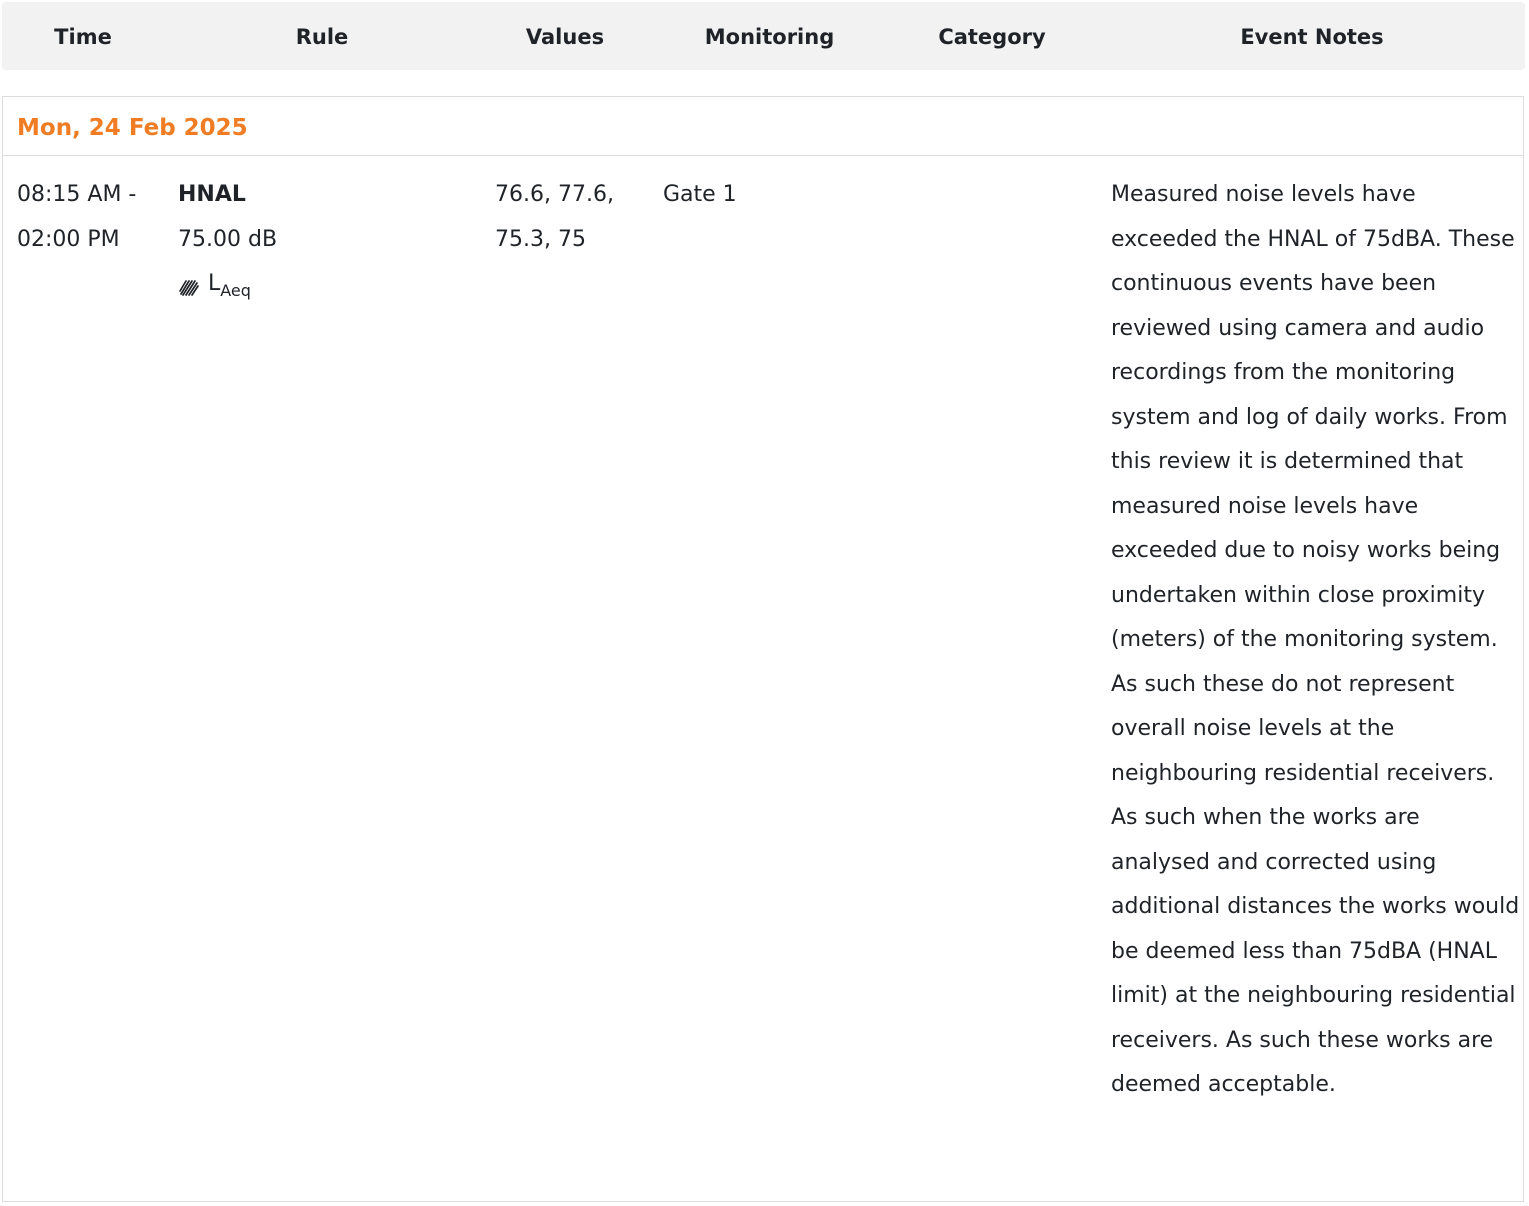 Image resolution: width=1529 pixels, height=1206 pixels. What do you see at coordinates (554, 194) in the screenshot?
I see `event-values-line: 76.6, 77.6,` at bounding box center [554, 194].